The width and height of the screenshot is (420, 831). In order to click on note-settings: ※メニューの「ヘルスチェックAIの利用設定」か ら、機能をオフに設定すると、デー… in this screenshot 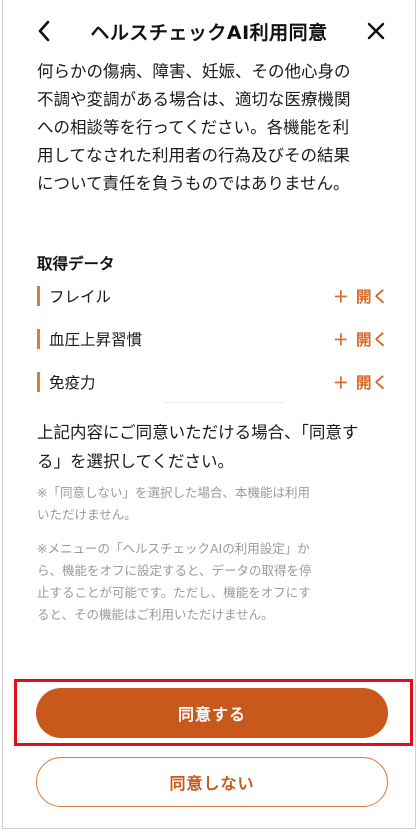, I will do `click(213, 582)`.